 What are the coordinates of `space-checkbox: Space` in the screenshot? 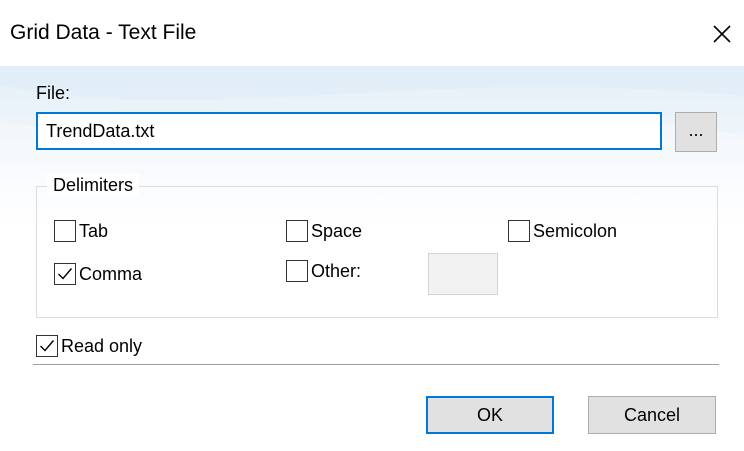 It's located at (324, 231).